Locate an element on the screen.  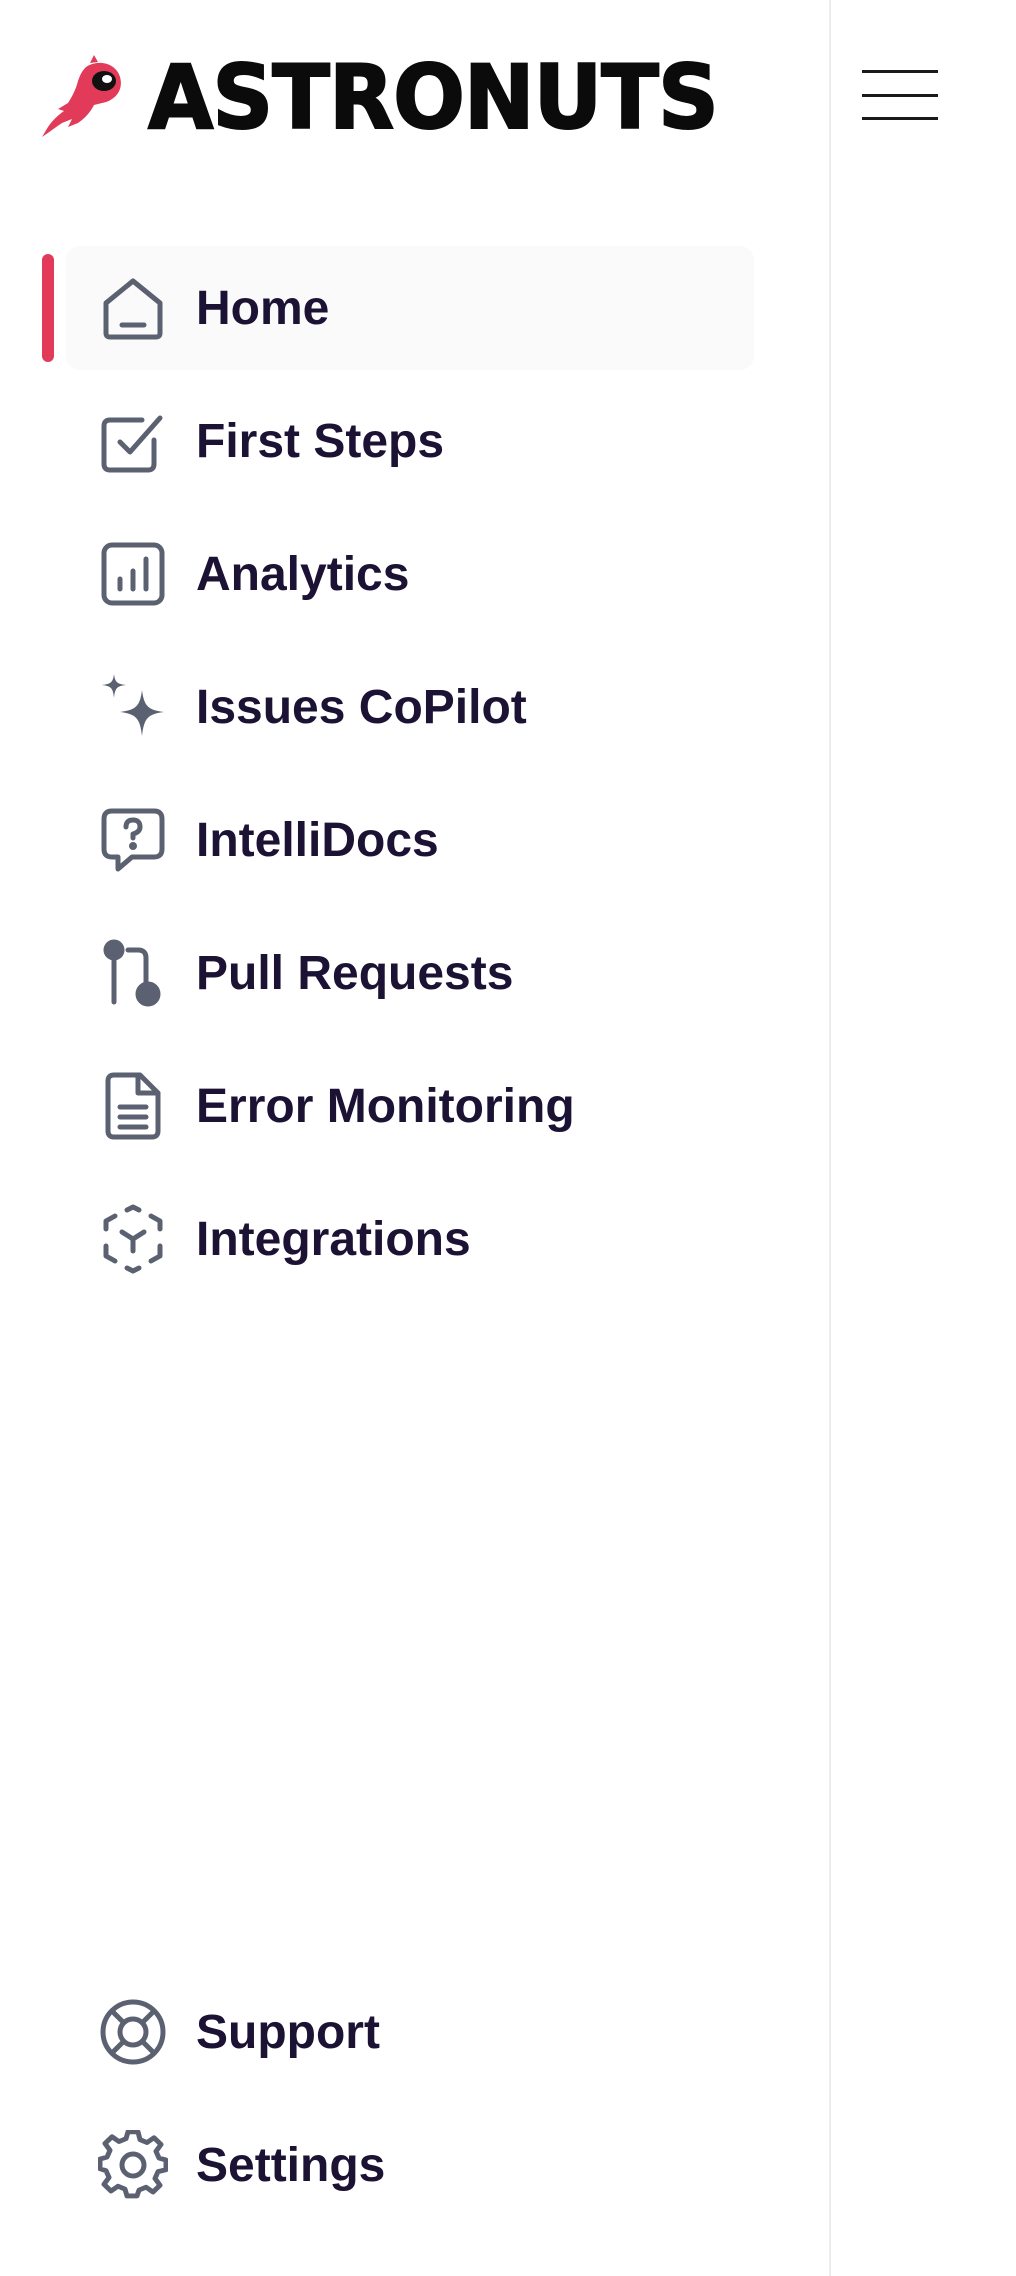
sidebar-item-settings: Settings is located at coordinates (410, 2165).